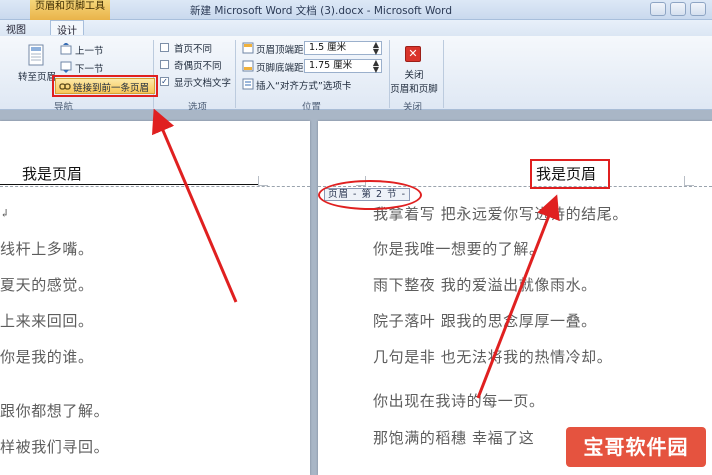  I want to click on watermark-badge: 宝哥软件园, so click(636, 447).